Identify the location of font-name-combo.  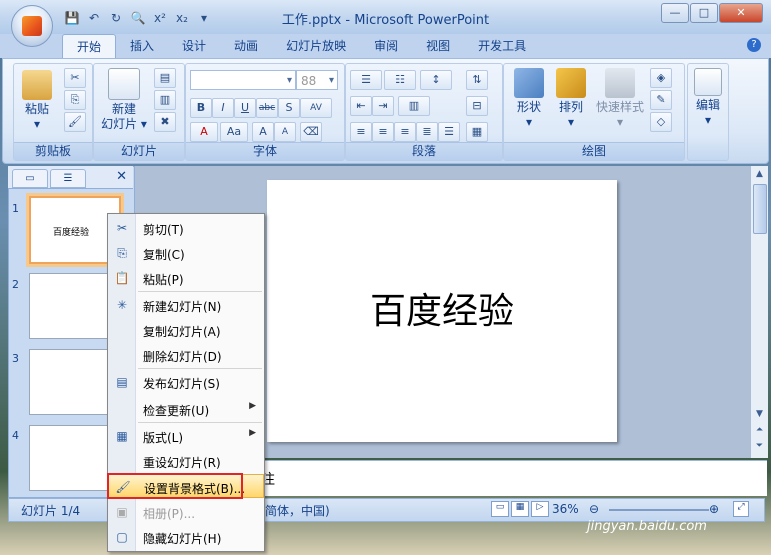
(243, 80).